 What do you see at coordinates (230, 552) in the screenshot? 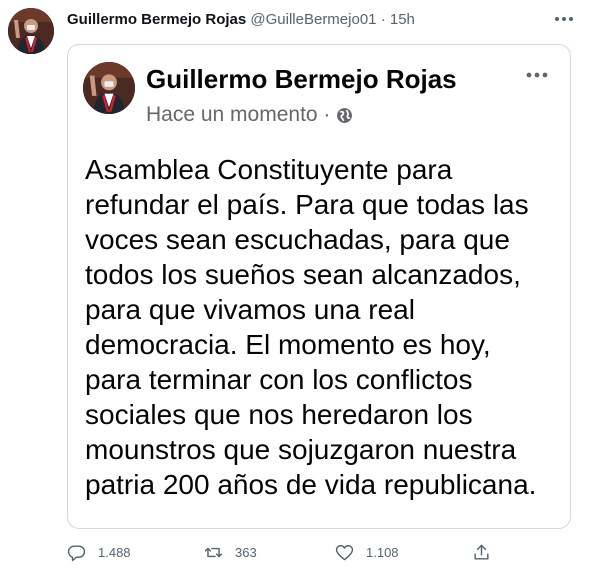
I see `retweet-button: 363` at bounding box center [230, 552].